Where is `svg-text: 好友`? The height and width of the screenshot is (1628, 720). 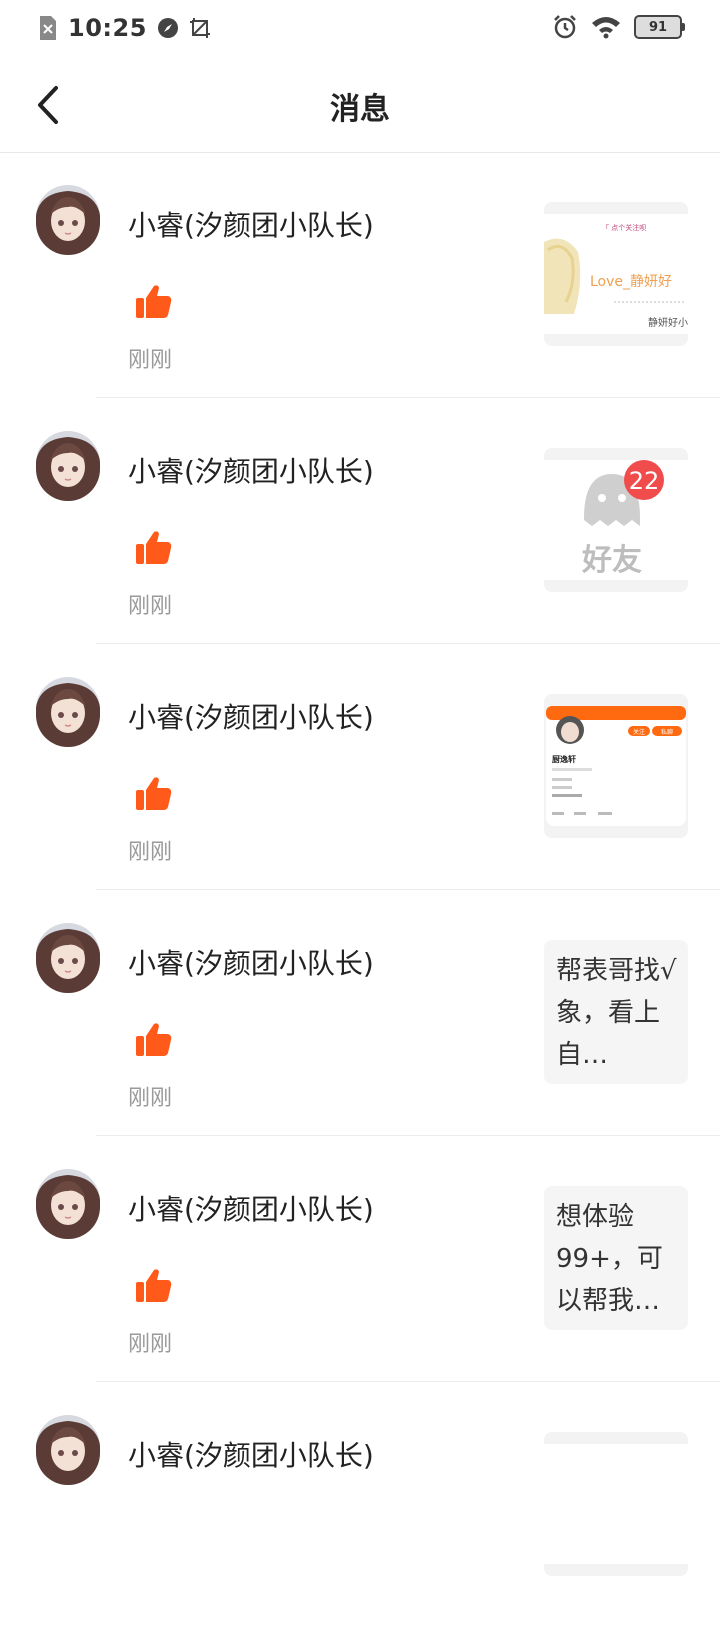
svg-text: 好友 is located at coordinates (611, 560).